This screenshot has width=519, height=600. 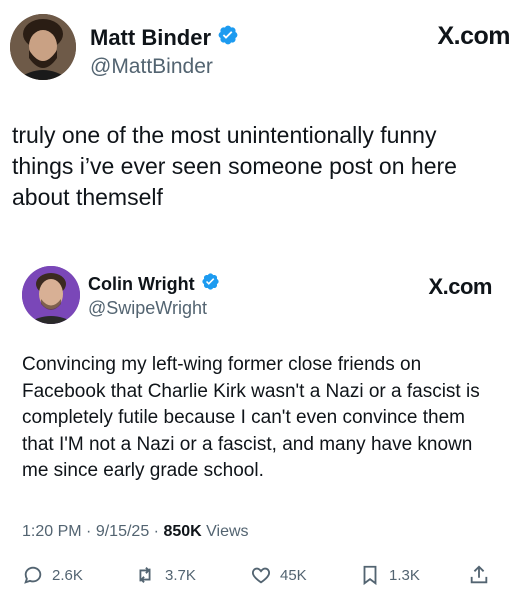 I want to click on reply-count: 2.6K, so click(x=67, y=575).